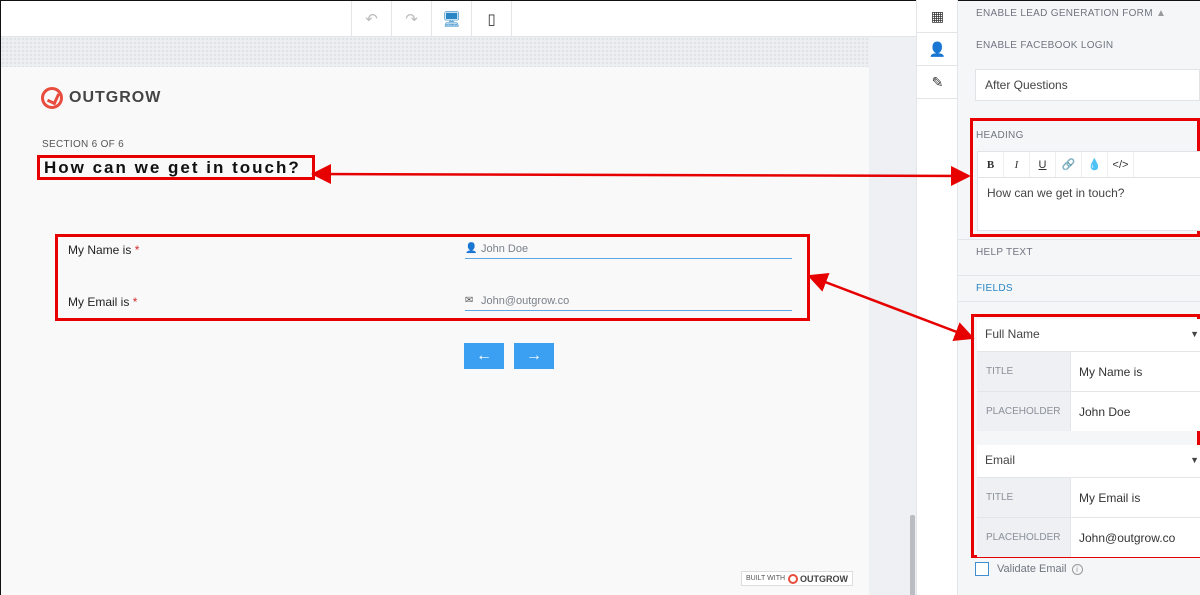 The width and height of the screenshot is (1200, 595). I want to click on validate-email-option: Validate Email i, so click(1029, 569).